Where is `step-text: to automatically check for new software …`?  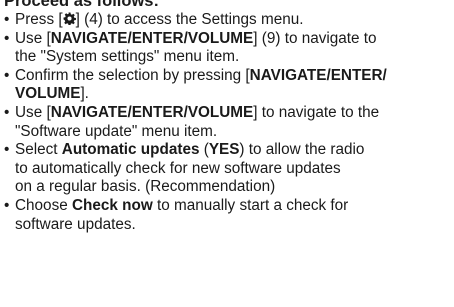 step-text: to automatically check for new software … is located at coordinates (178, 168).